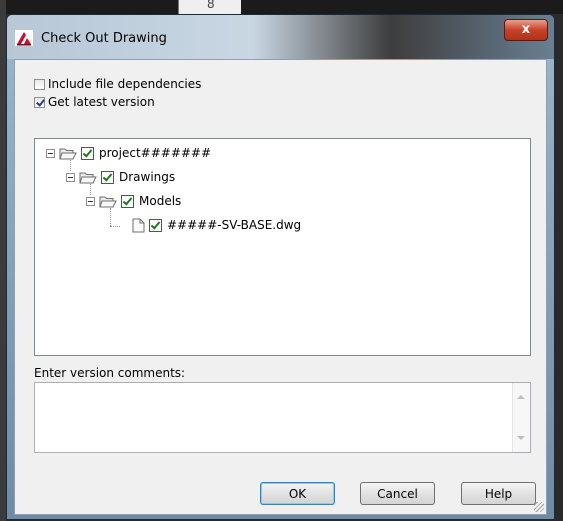 The image size is (563, 521). I want to click on tree-node-models: Models, so click(133, 201).